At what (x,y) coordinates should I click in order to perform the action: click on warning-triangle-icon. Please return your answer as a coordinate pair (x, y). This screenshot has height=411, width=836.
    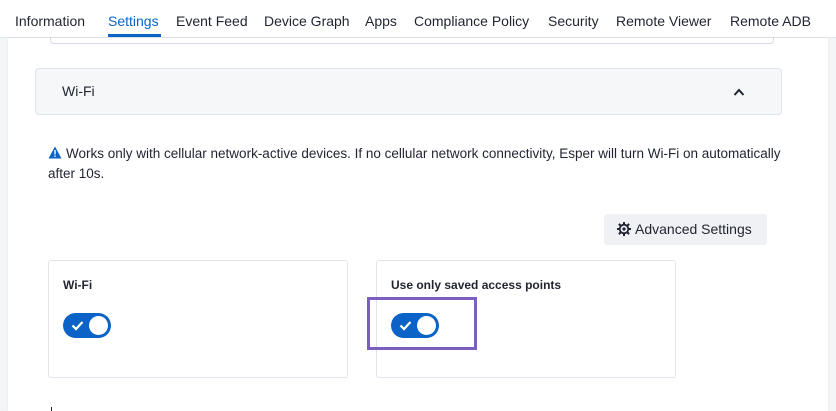
    Looking at the image, I should click on (55, 152).